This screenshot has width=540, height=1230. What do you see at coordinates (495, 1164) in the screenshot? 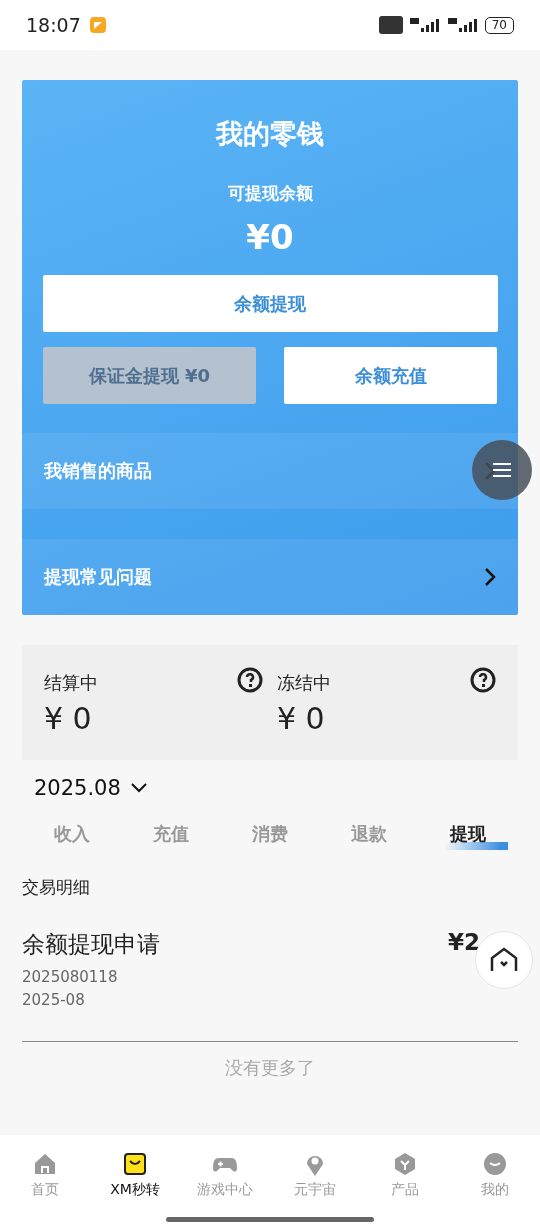
I see `smiley-icon` at bounding box center [495, 1164].